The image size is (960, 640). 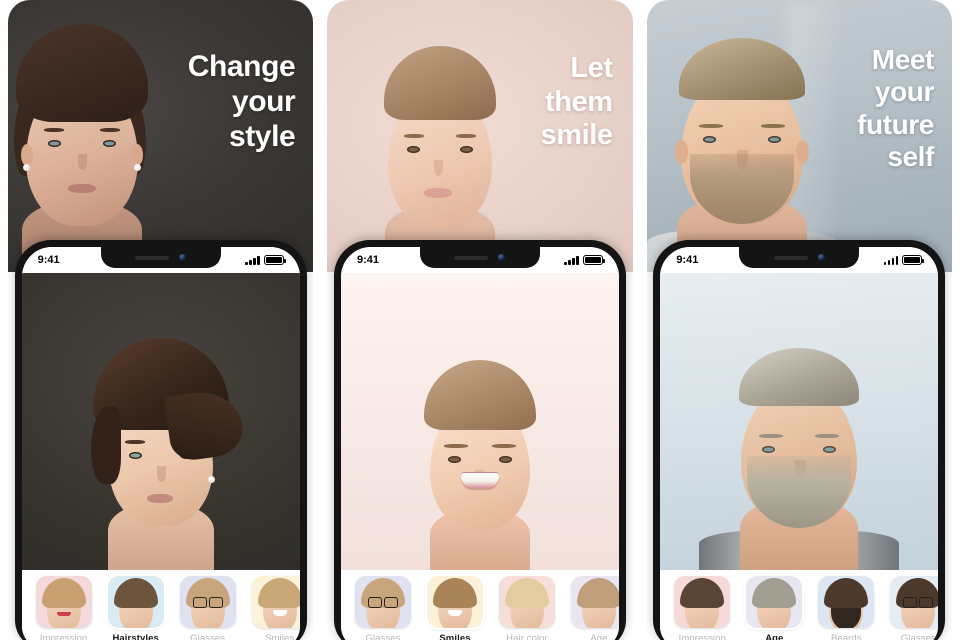 I want to click on face-haircolor-thumb, so click(x=526, y=602).